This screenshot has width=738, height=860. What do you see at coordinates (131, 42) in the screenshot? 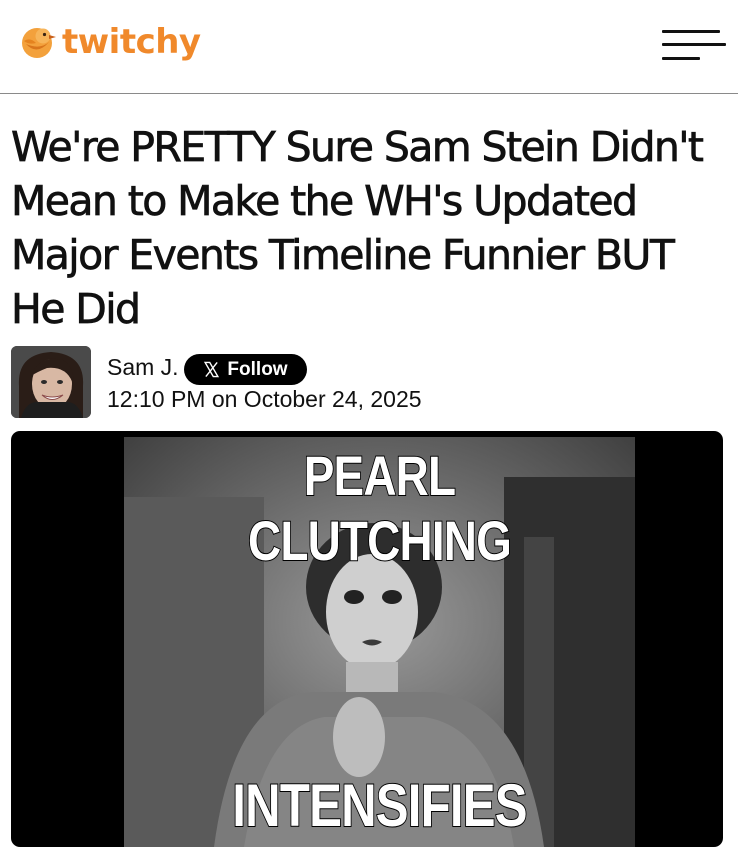
I see `logo-wordmark: twitchy` at bounding box center [131, 42].